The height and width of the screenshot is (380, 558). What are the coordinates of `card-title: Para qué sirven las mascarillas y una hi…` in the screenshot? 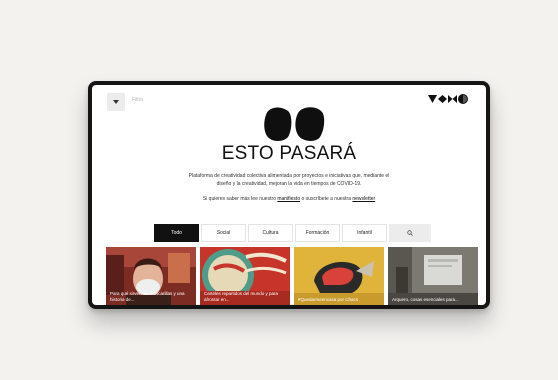 It's located at (147, 296).